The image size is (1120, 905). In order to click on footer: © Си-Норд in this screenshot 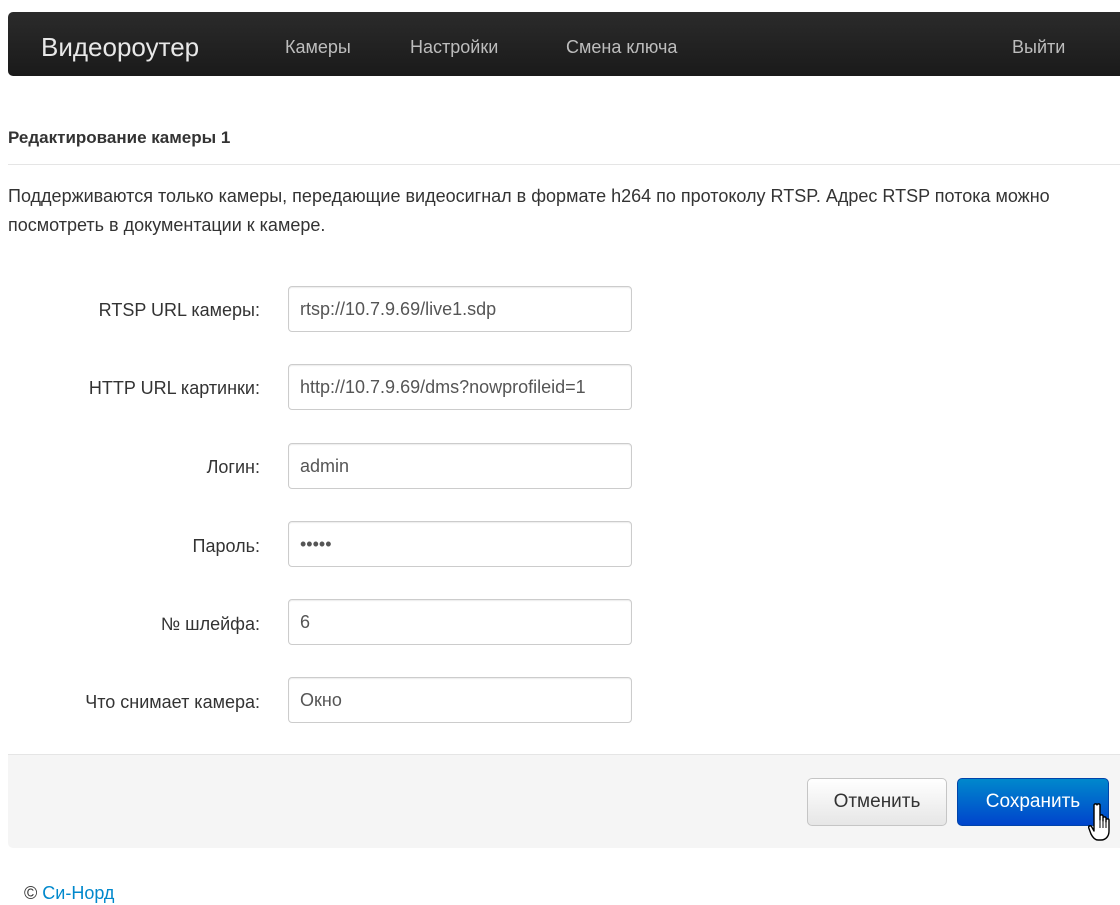, I will do `click(69, 893)`.